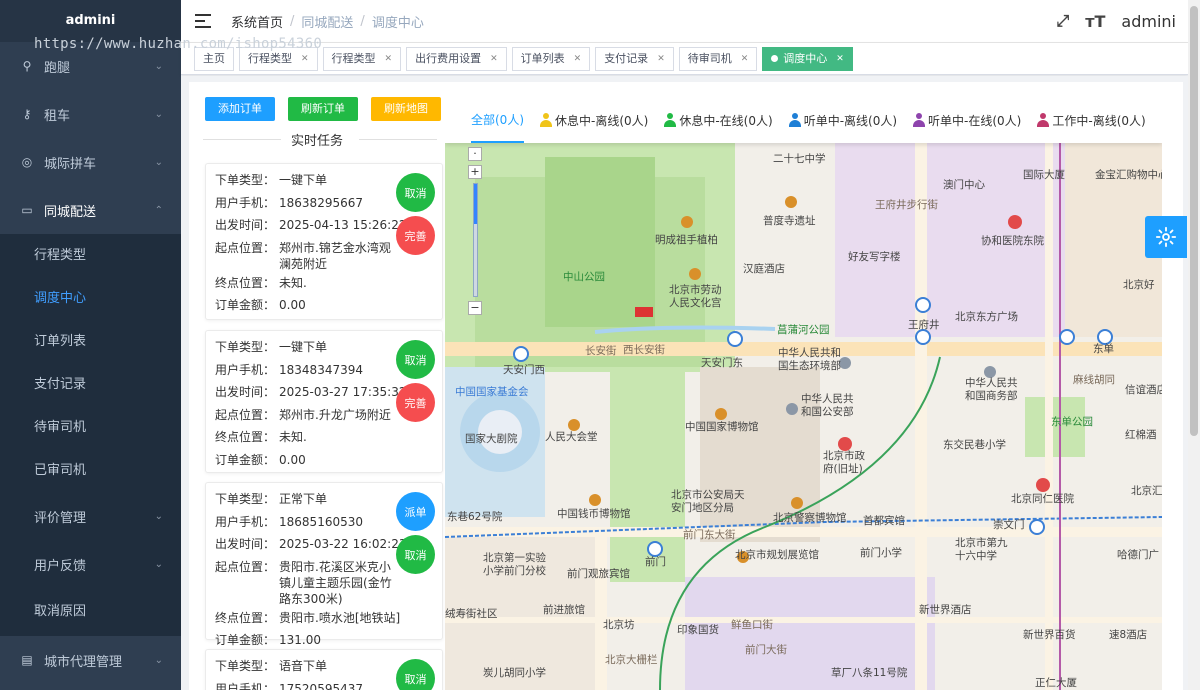 The width and height of the screenshot is (1200, 690). What do you see at coordinates (257, 21) in the screenshot?
I see `breadcrumb-home: 系统首页` at bounding box center [257, 21].